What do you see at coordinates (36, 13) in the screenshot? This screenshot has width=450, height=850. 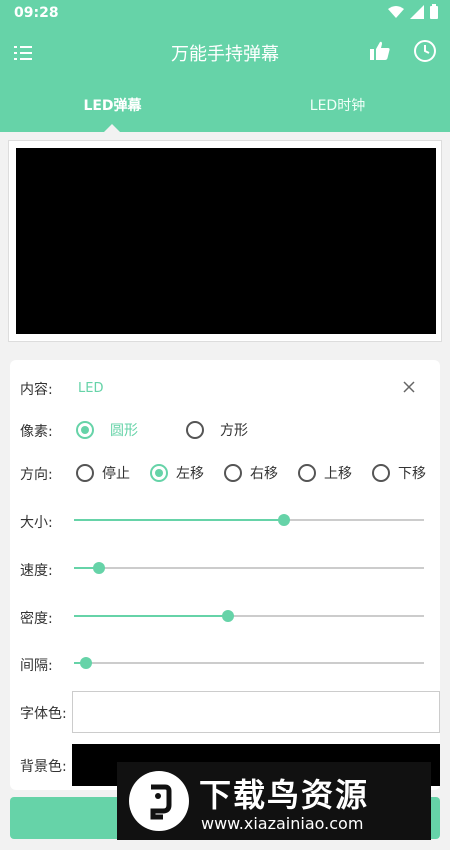 I see `status-time: 09:28` at bounding box center [36, 13].